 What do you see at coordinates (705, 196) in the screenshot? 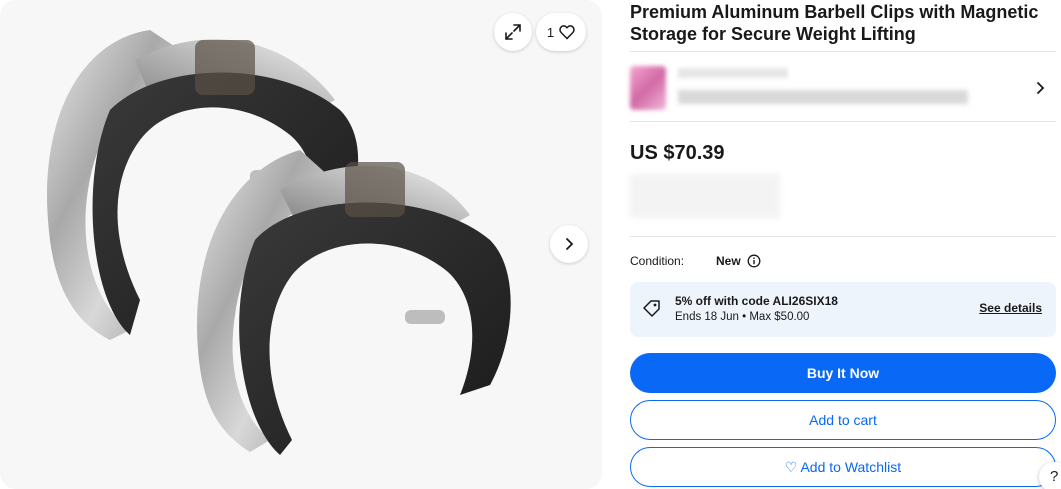
I see `price-details-redacted` at bounding box center [705, 196].